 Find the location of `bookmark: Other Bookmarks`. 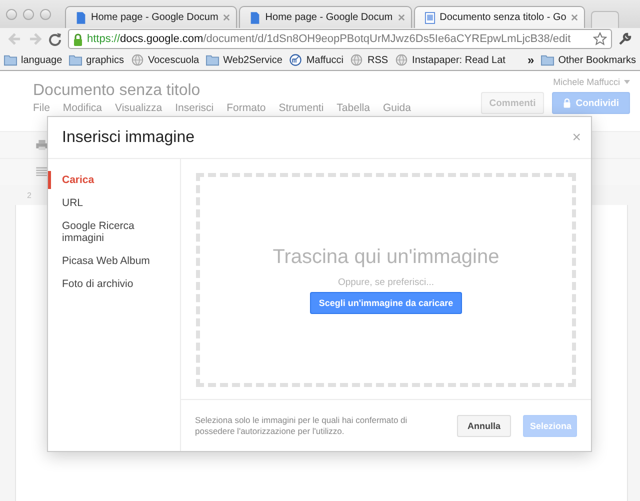

bookmark: Other Bookmarks is located at coordinates (588, 60).